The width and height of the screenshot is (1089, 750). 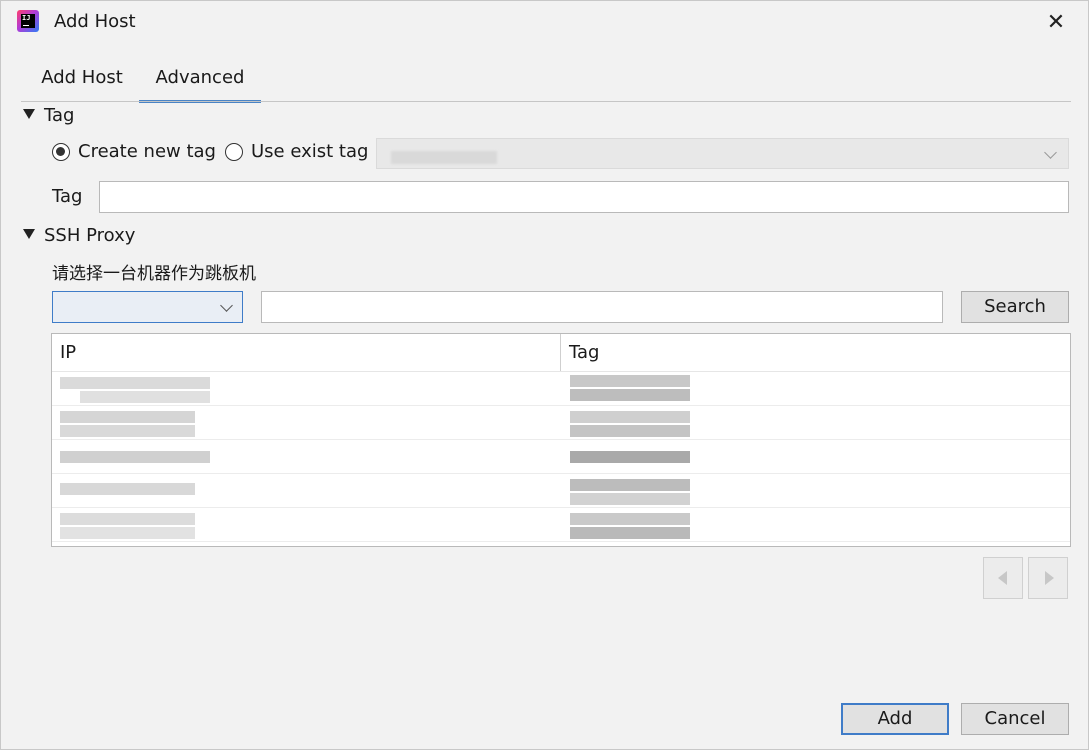 I want to click on arrow-left-icon, so click(x=1002, y=578).